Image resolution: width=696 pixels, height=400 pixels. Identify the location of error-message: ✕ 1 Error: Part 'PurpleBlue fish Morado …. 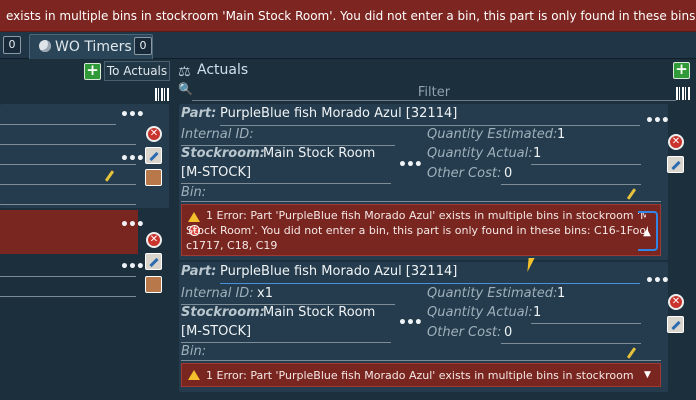
(421, 230).